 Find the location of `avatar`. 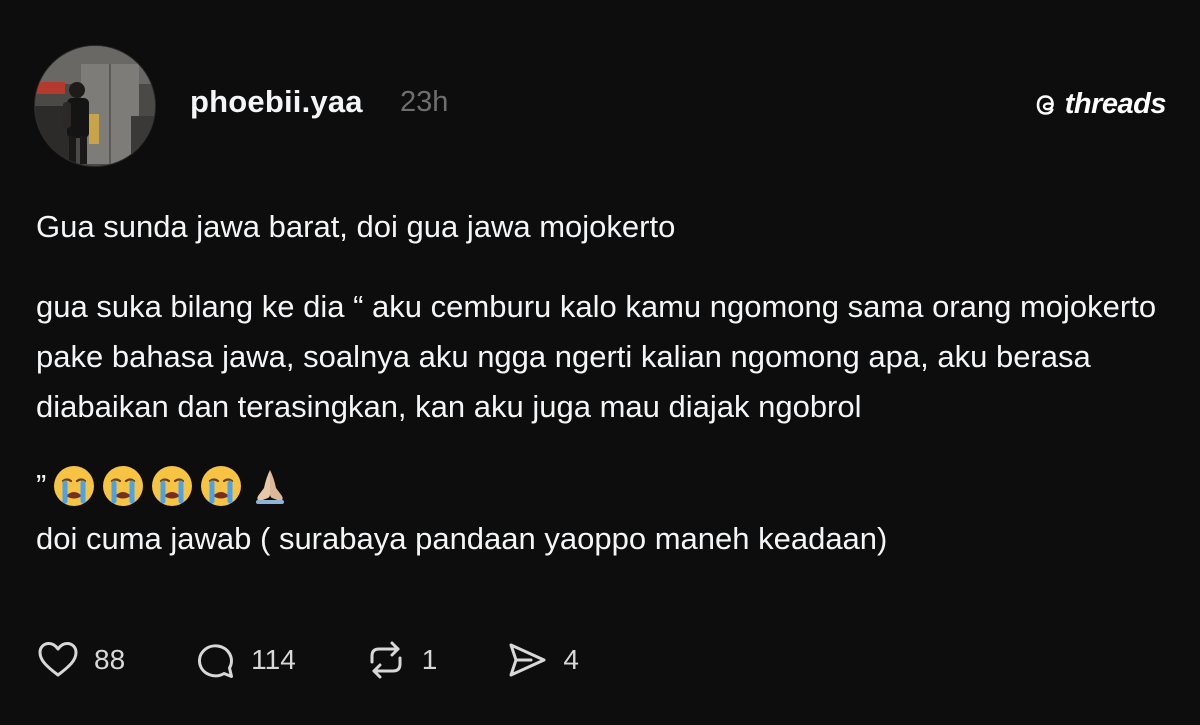

avatar is located at coordinates (95, 106).